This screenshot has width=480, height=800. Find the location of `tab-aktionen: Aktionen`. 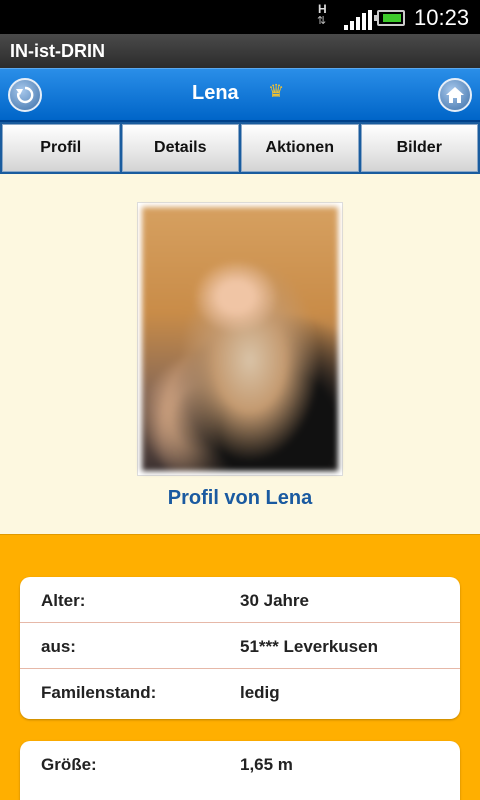

tab-aktionen: Aktionen is located at coordinates (300, 148).